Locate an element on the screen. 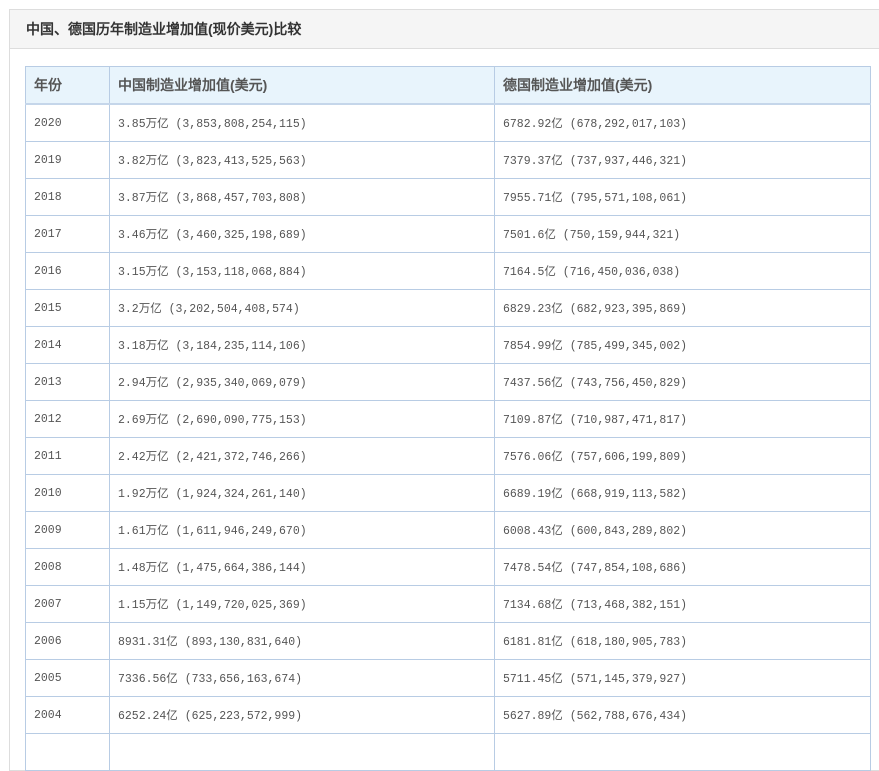 This screenshot has height=771, width=879. table-row is located at coordinates (448, 752).